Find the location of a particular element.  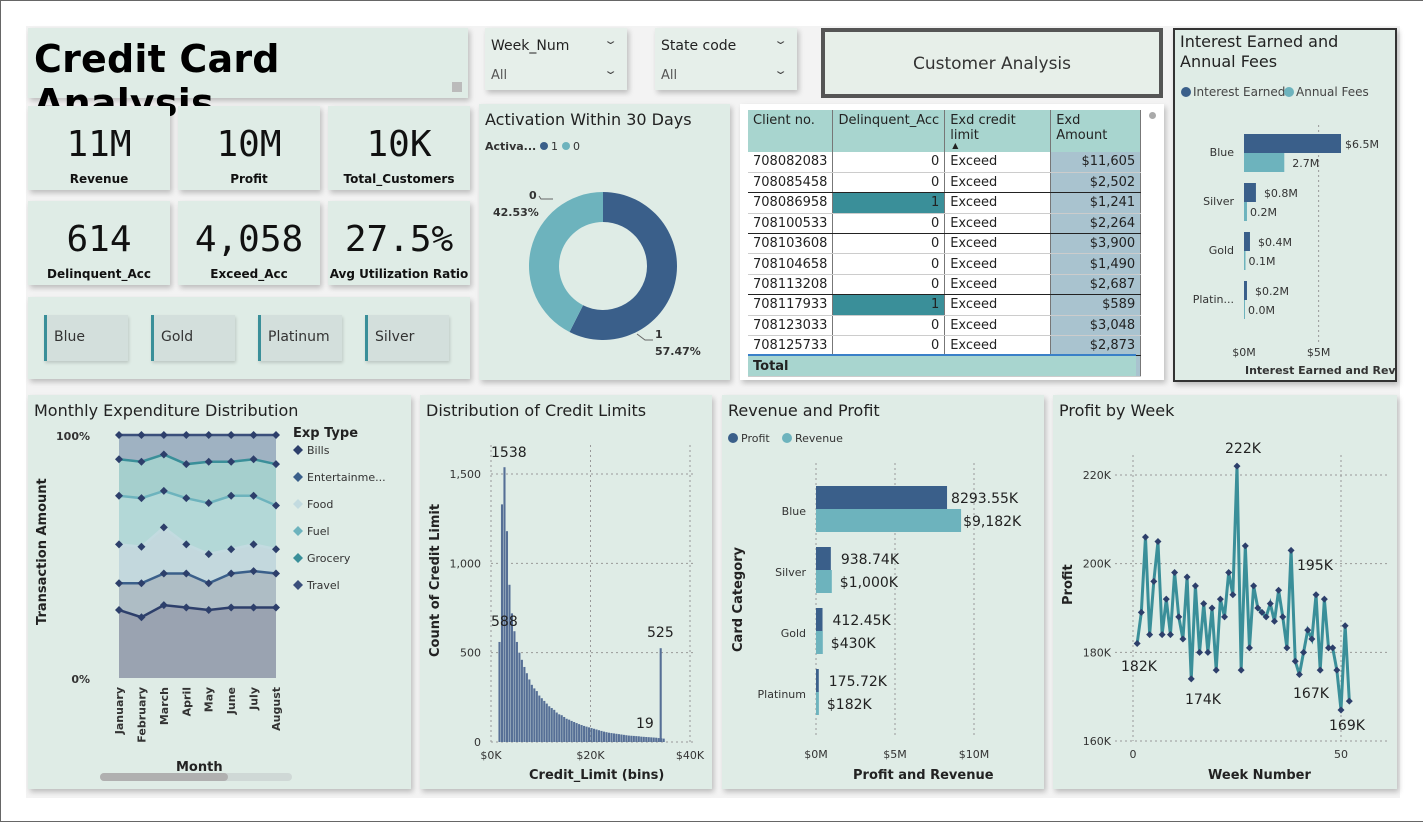

category-button-gold: Gold is located at coordinates (193, 338).